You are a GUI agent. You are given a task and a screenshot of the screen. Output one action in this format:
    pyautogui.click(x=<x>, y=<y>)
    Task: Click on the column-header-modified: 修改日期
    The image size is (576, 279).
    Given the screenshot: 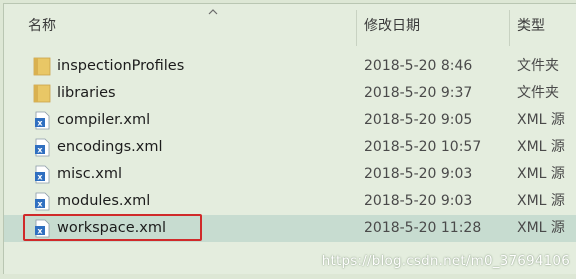 What is the action you would take?
    pyautogui.click(x=434, y=26)
    